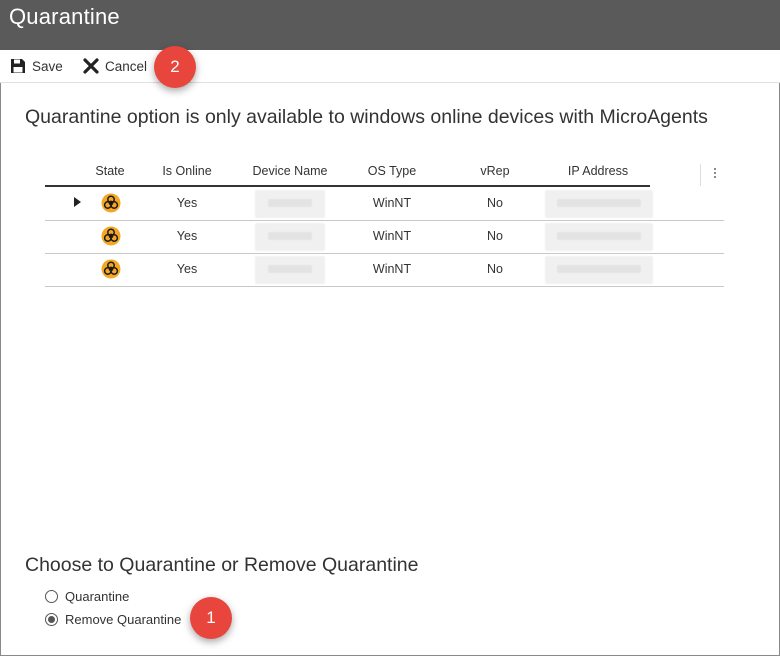  What do you see at coordinates (390, 66) in the screenshot?
I see `toolbar: Save Cancel` at bounding box center [390, 66].